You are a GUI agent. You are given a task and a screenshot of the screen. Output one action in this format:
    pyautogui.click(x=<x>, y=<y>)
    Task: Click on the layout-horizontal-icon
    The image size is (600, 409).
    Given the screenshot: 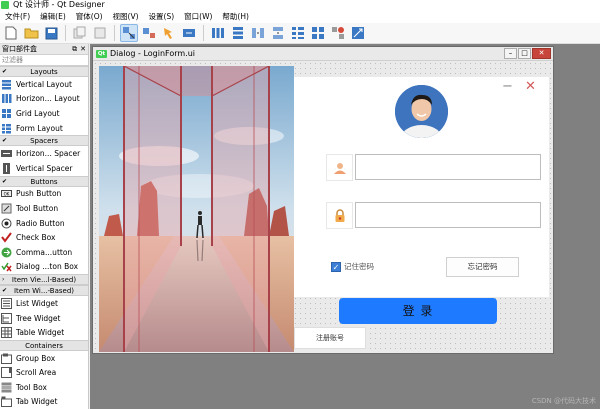 What is the action you would take?
    pyautogui.click(x=218, y=33)
    